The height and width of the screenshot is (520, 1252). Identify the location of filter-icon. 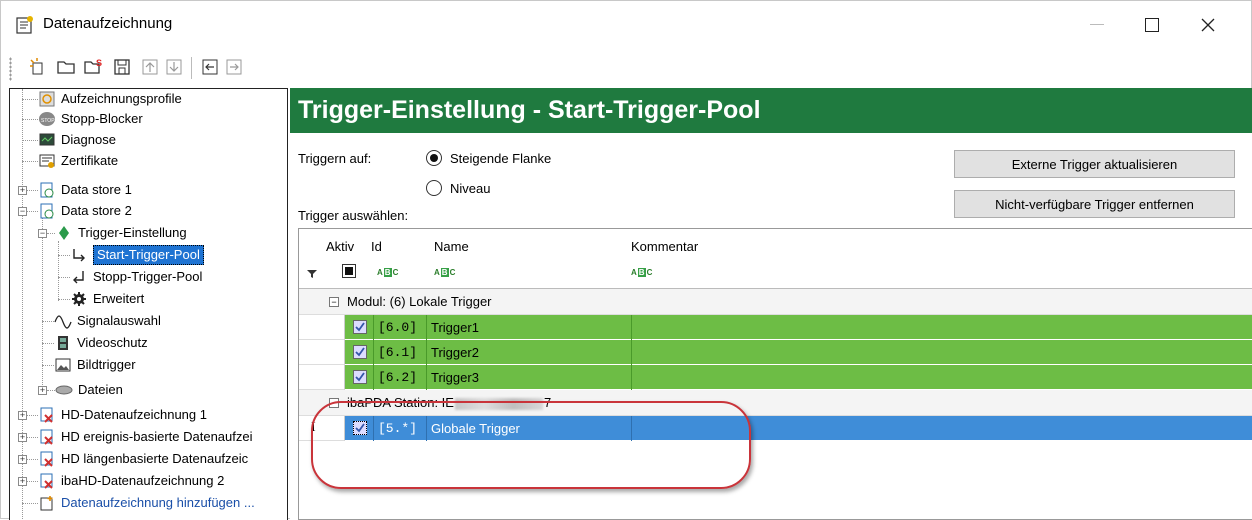
(312, 274).